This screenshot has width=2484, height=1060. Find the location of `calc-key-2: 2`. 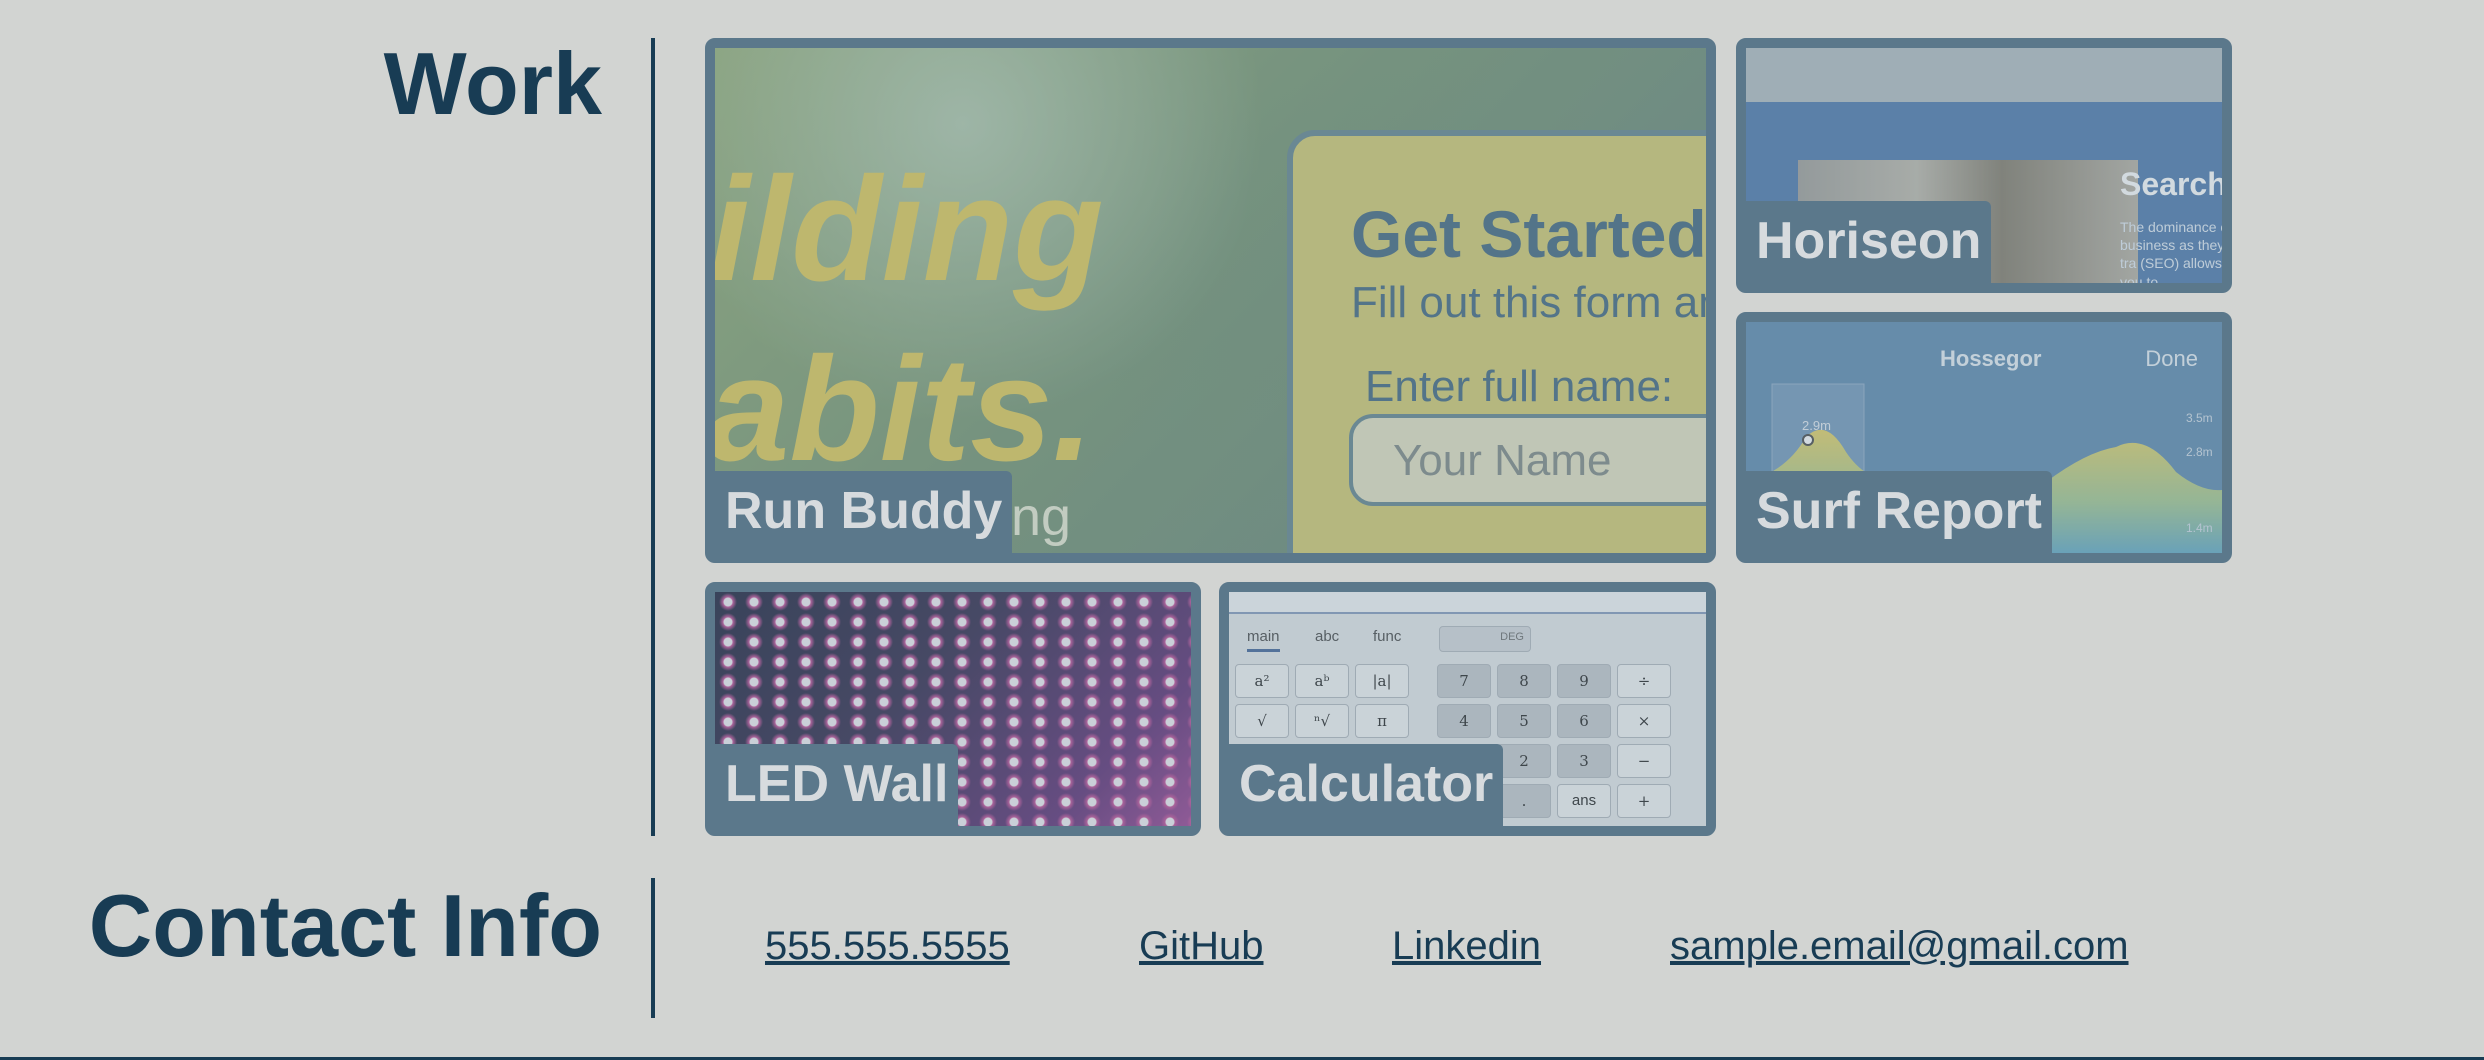

calc-key-2: 2 is located at coordinates (1524, 761).